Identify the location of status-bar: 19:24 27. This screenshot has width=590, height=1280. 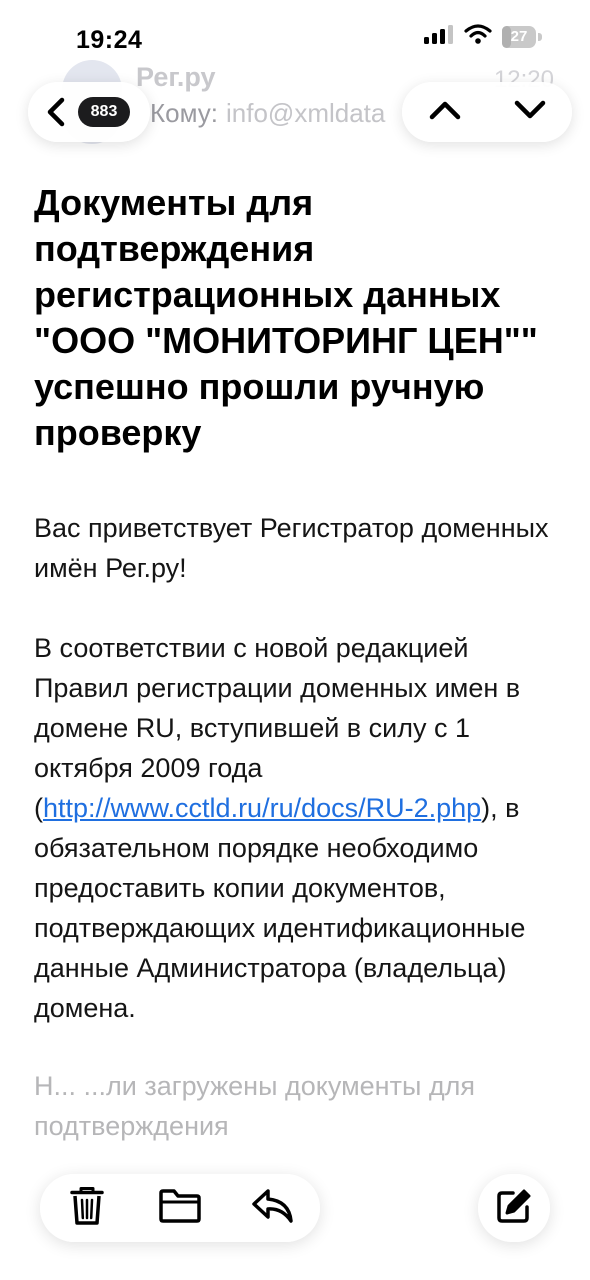
(295, 36).